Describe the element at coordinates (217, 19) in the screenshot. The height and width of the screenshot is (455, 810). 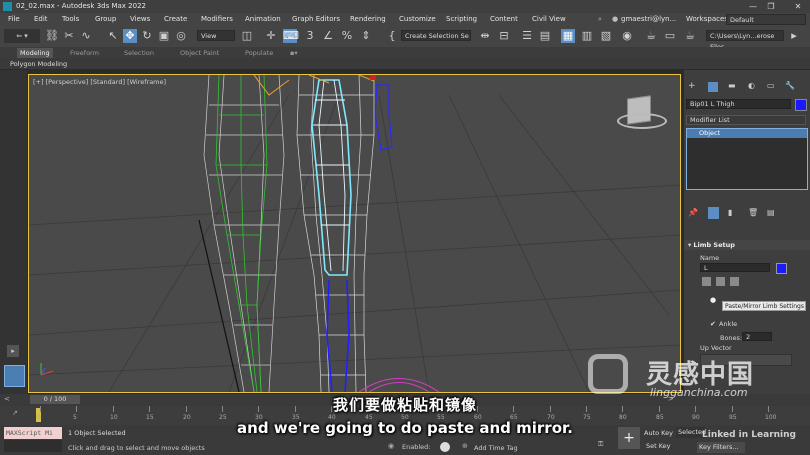
I see `menu-modifiers: Modifiers` at that location.